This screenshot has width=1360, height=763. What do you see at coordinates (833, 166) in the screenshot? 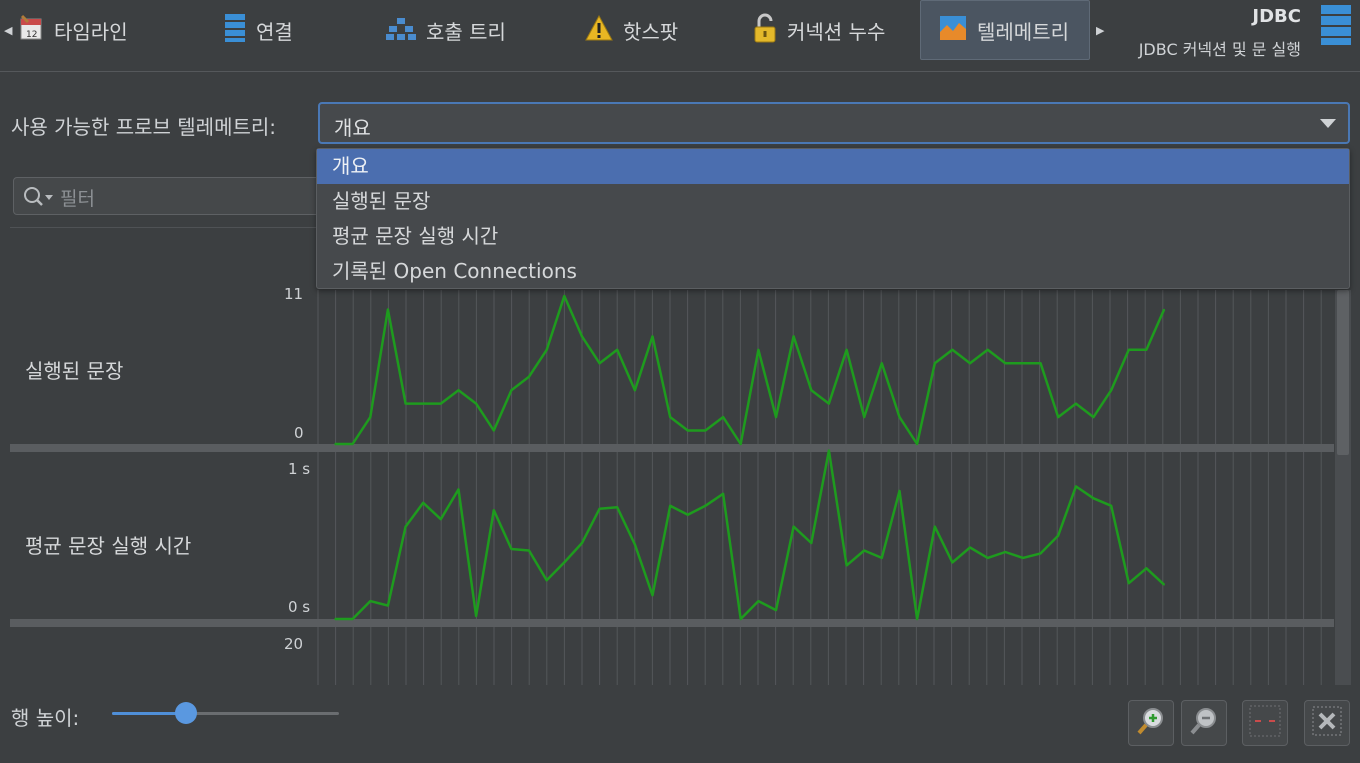
I see `dropdown-option-overview: 개요` at bounding box center [833, 166].